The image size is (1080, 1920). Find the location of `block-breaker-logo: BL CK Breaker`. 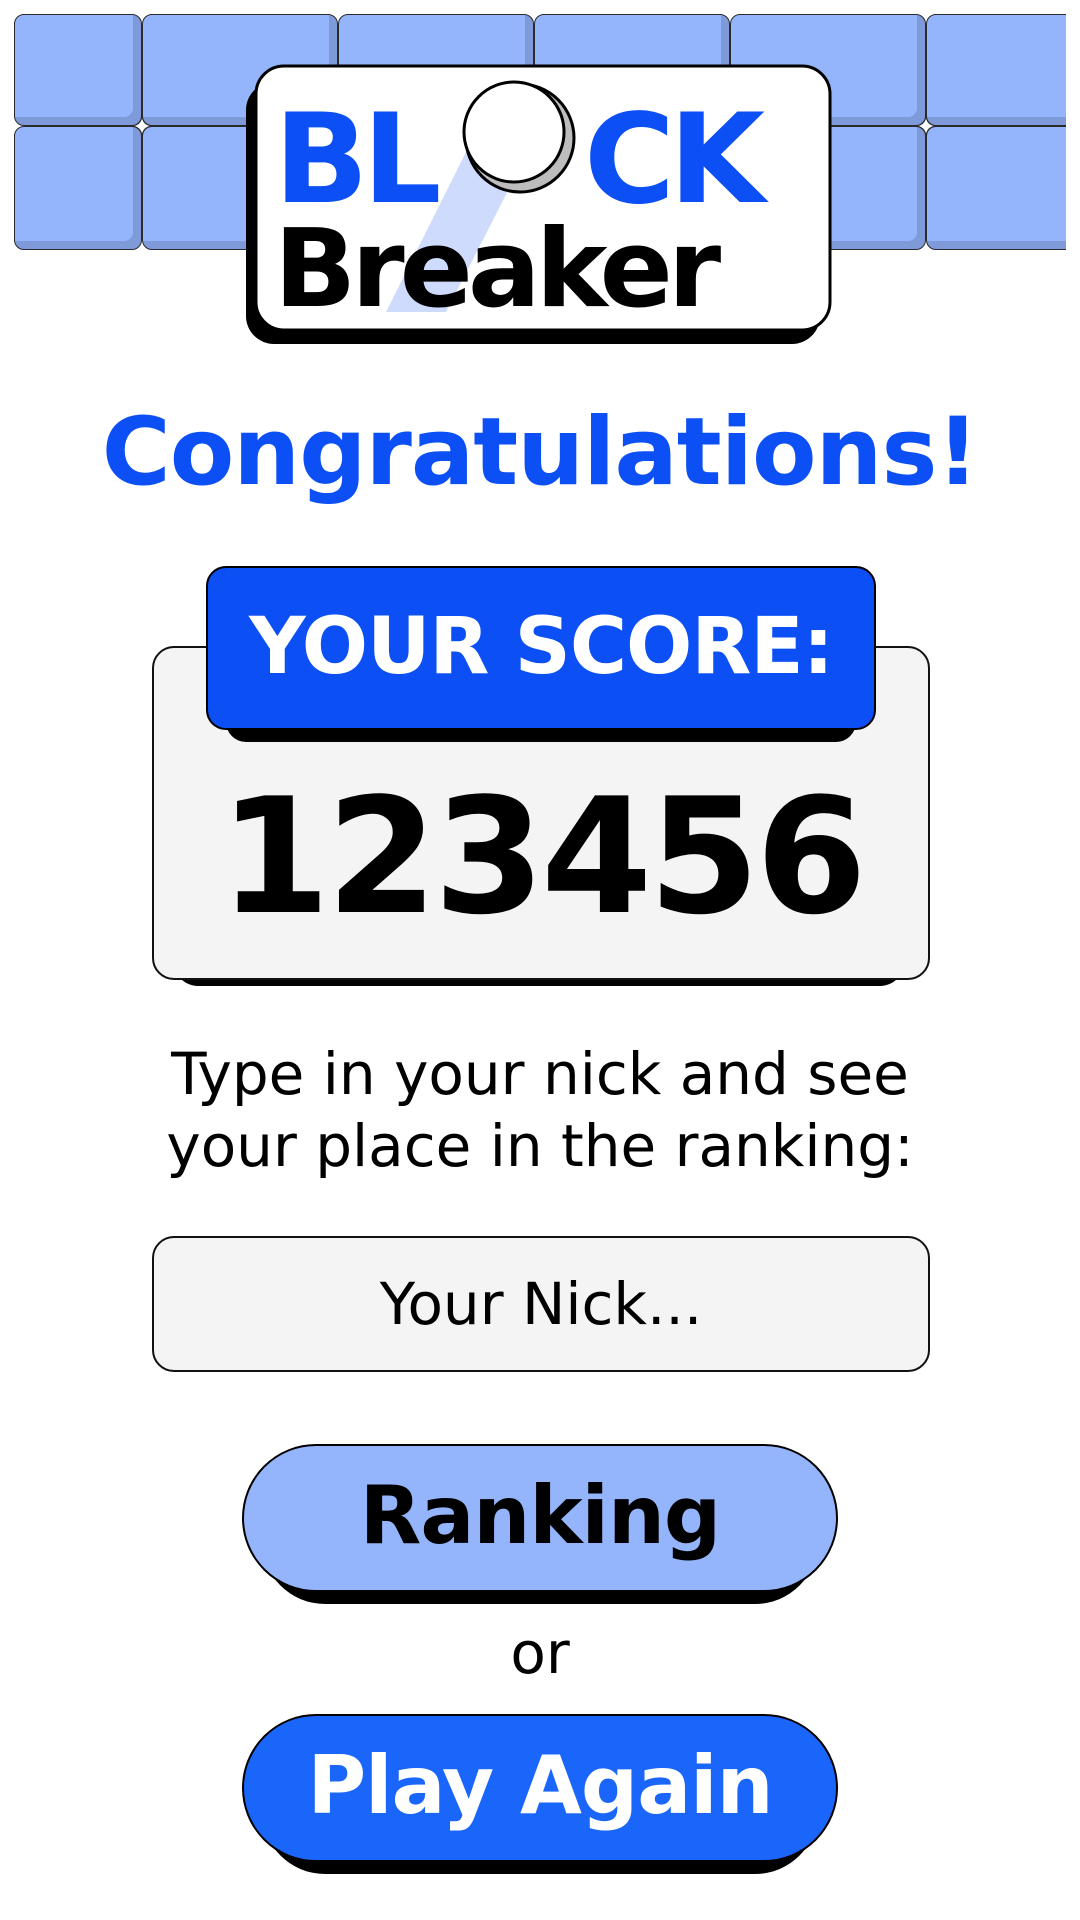

block-breaker-logo: BL CK Breaker is located at coordinates (539, 204).